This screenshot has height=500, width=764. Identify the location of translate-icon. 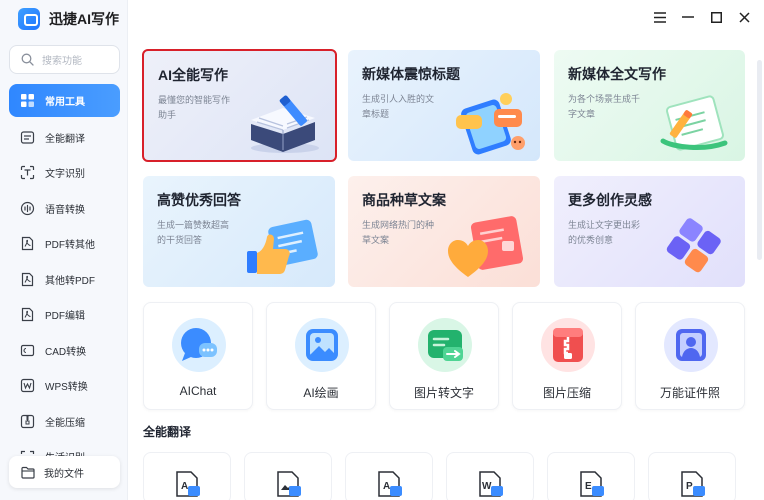
(27, 137).